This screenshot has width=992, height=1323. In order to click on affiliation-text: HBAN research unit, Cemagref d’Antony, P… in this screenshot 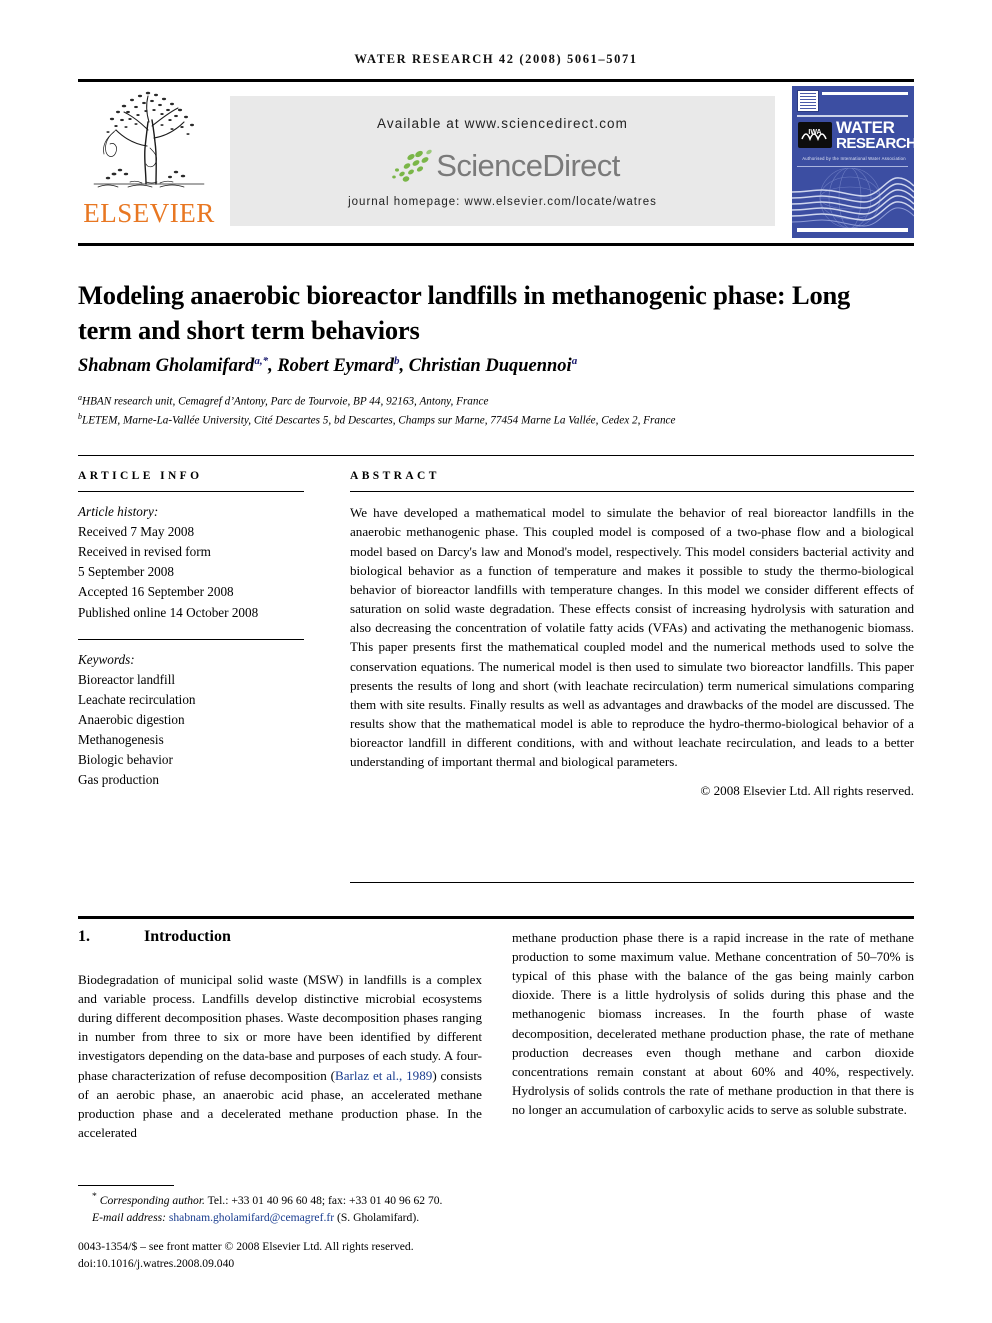, I will do `click(285, 401)`.